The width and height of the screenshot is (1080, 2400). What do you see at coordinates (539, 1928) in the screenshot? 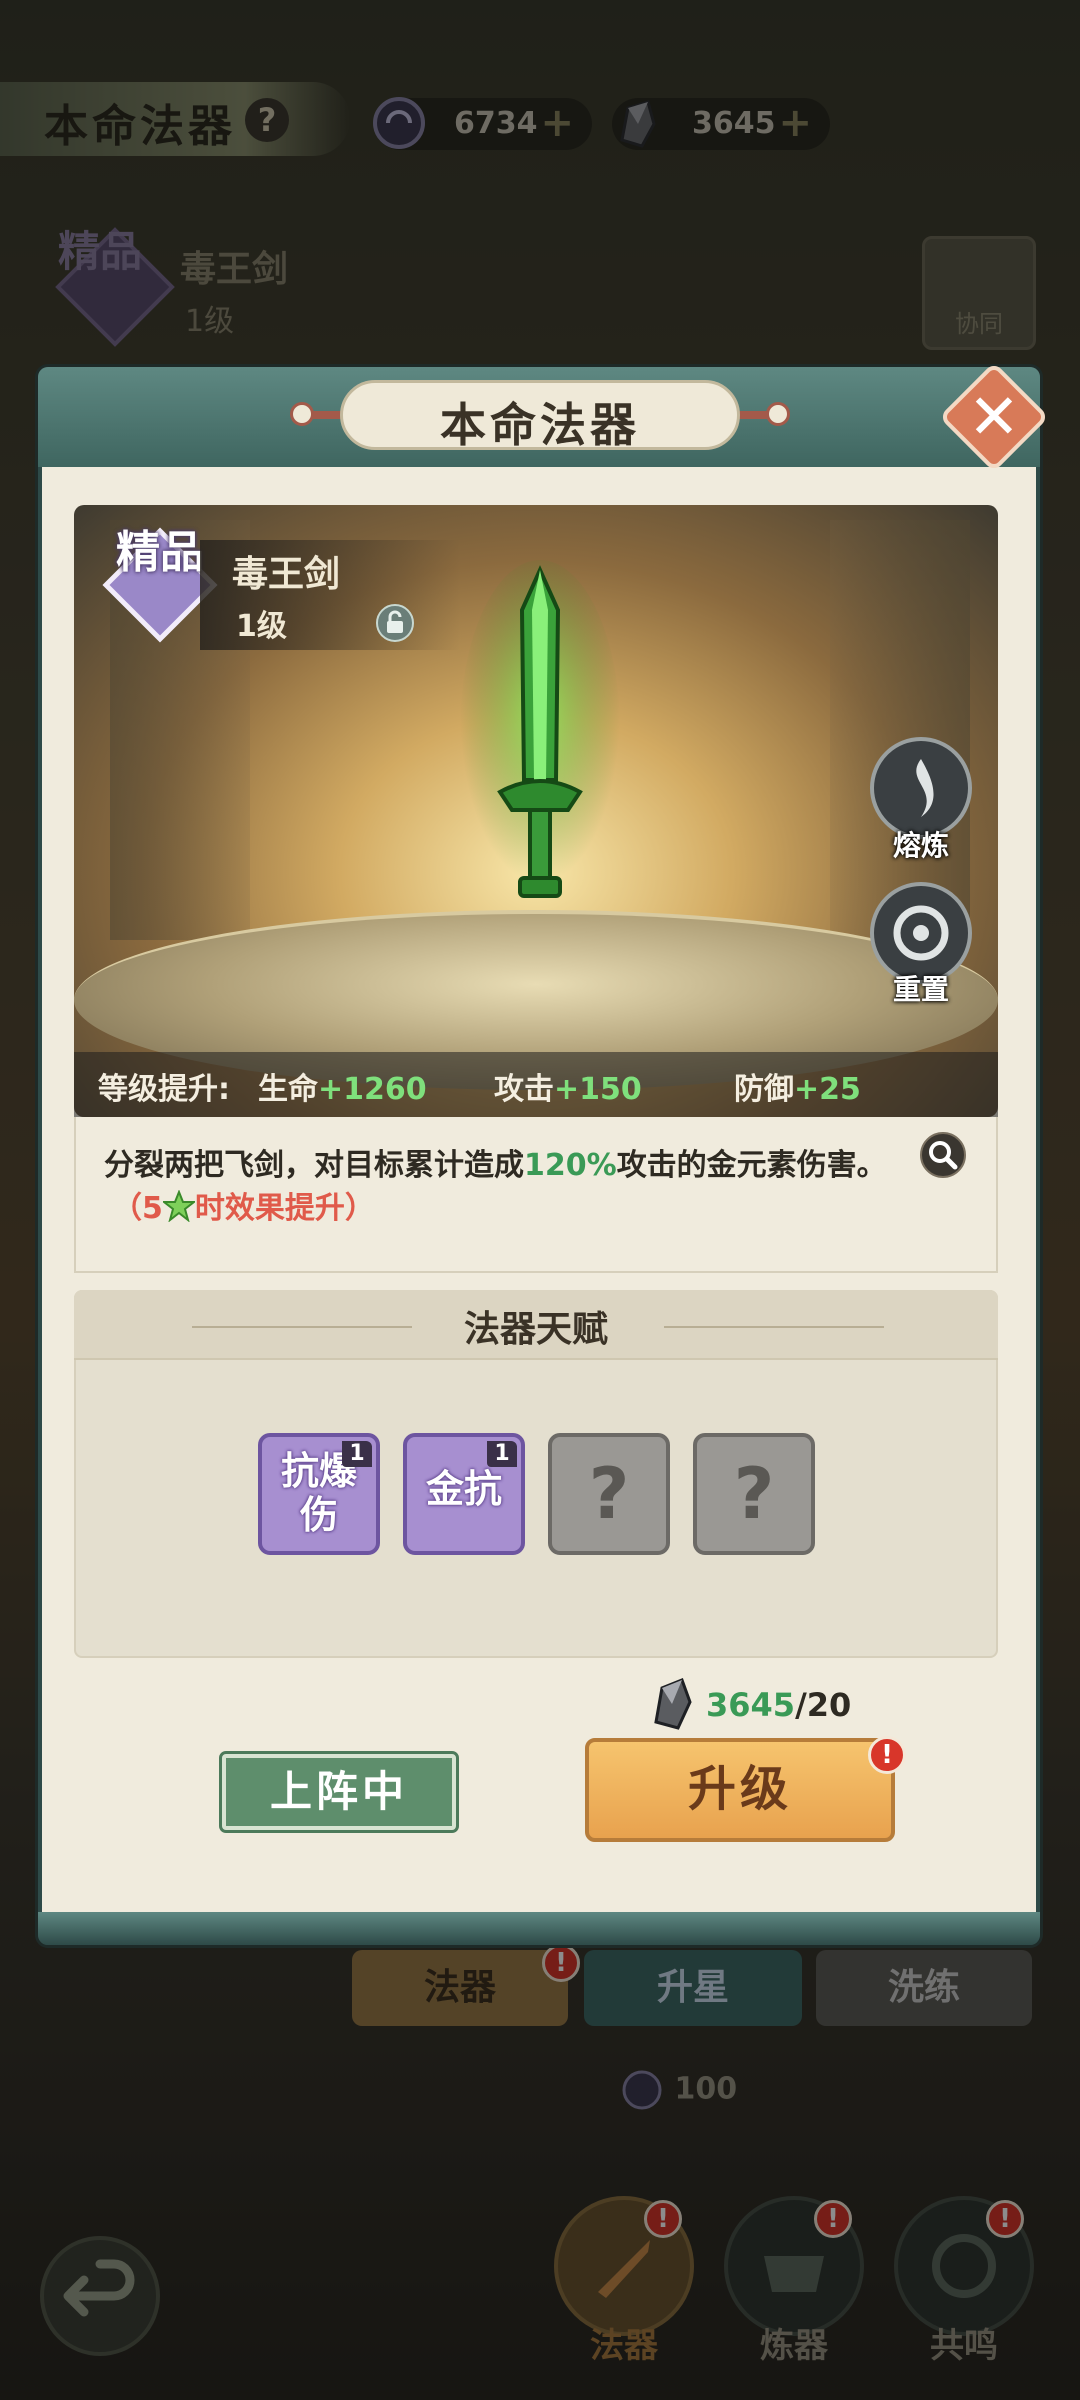
I see `modal-footer-bar` at bounding box center [539, 1928].